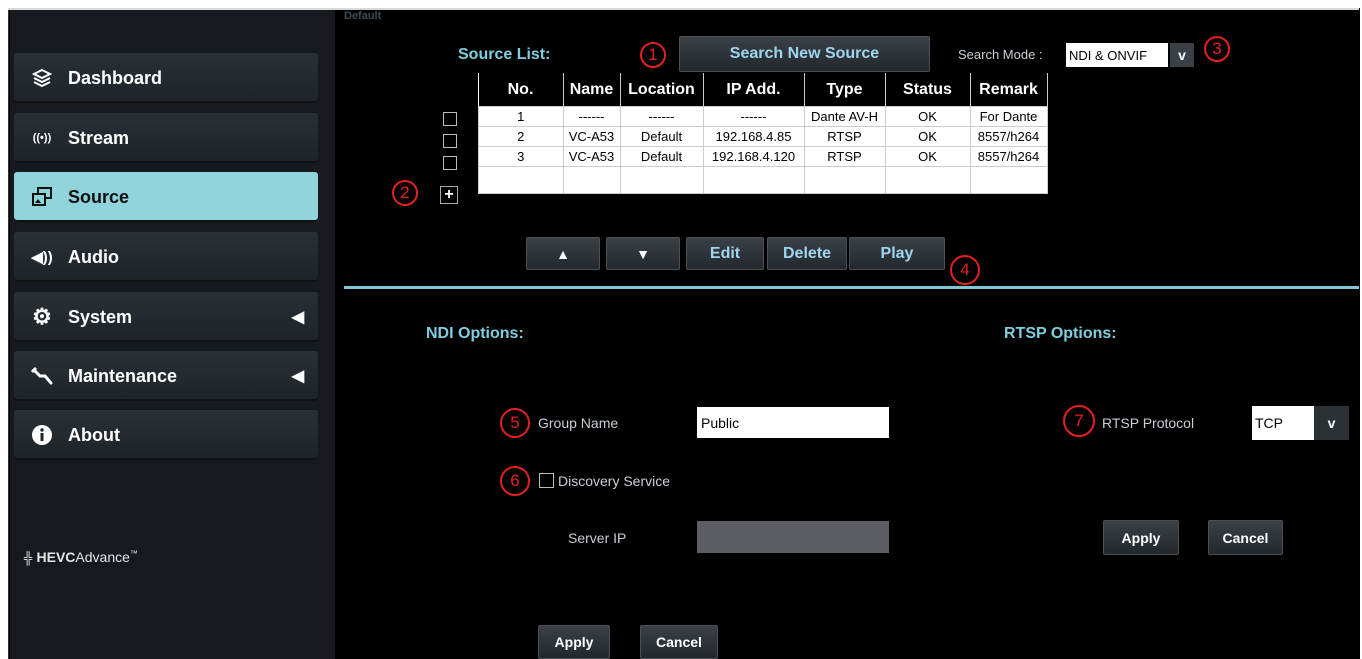  I want to click on play-button: Play, so click(897, 253).